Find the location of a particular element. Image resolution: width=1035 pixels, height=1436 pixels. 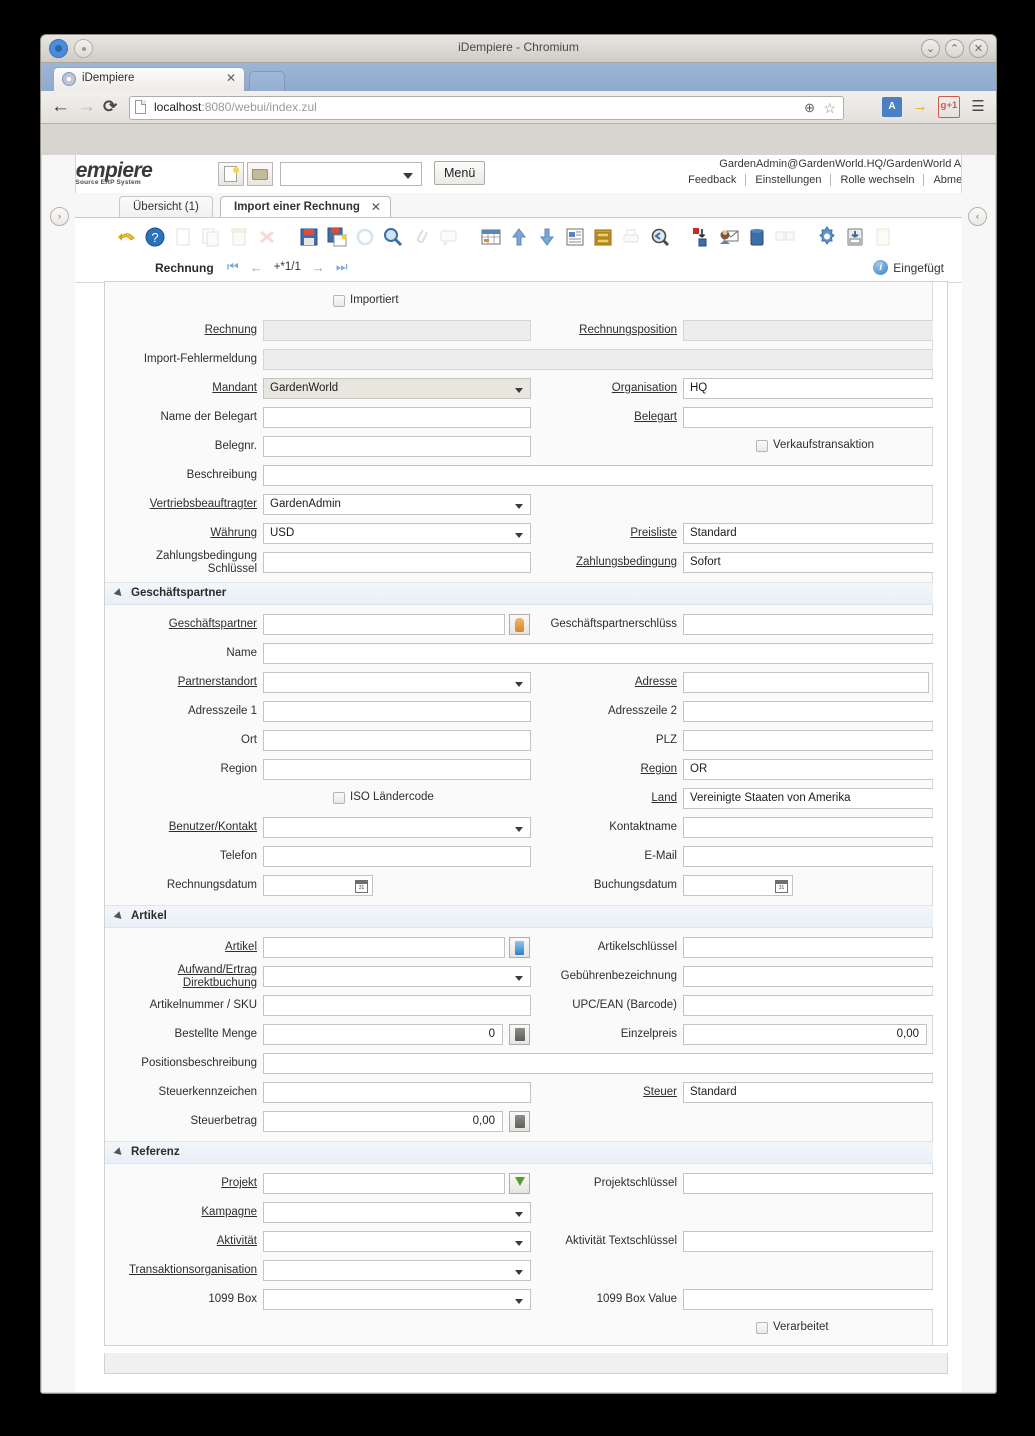

first-record-icon: ⏮ is located at coordinates (233, 267).